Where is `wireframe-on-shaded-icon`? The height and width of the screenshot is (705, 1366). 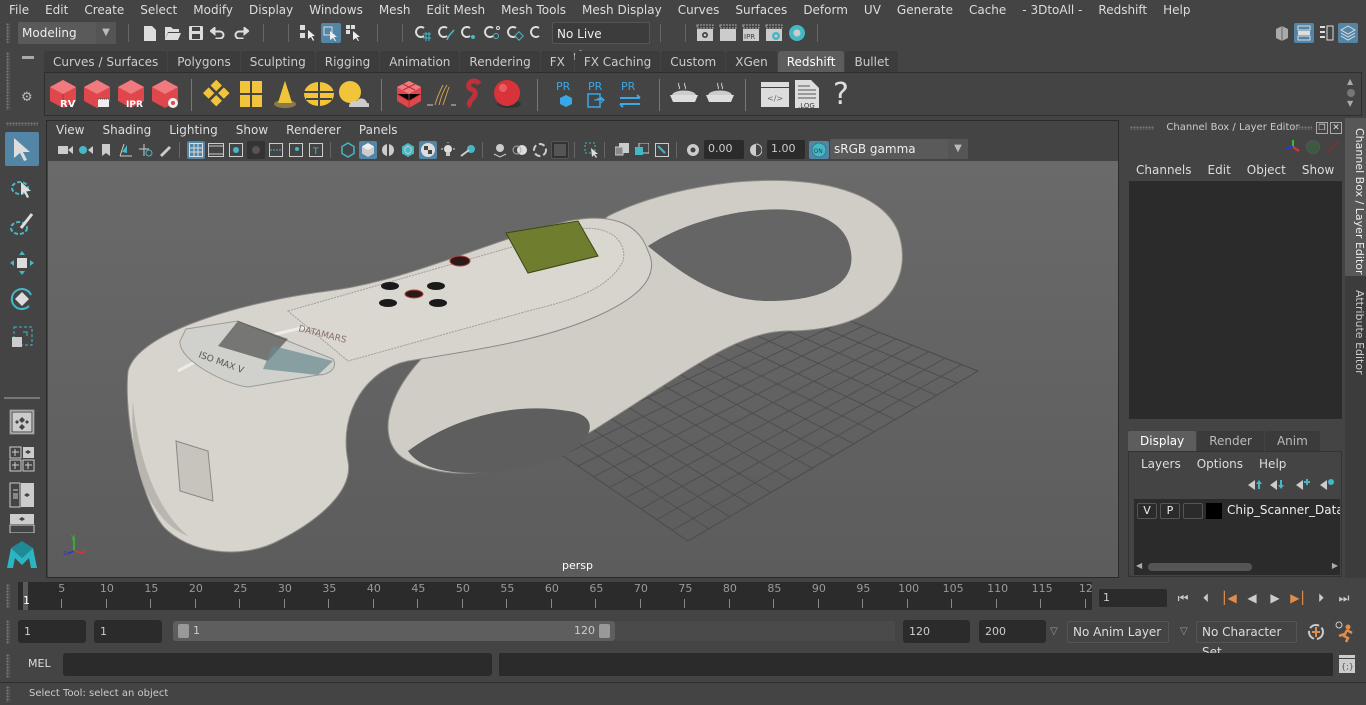
wireframe-on-shaded-icon is located at coordinates (408, 150).